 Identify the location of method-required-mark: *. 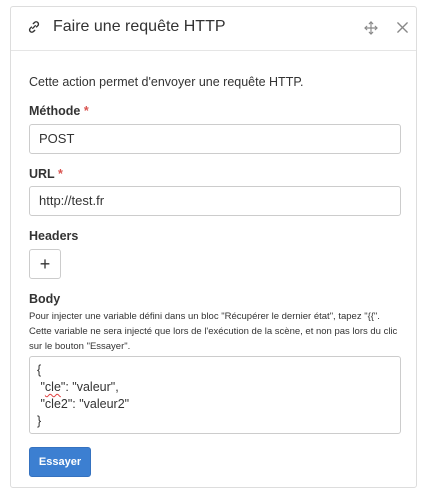
(86, 111).